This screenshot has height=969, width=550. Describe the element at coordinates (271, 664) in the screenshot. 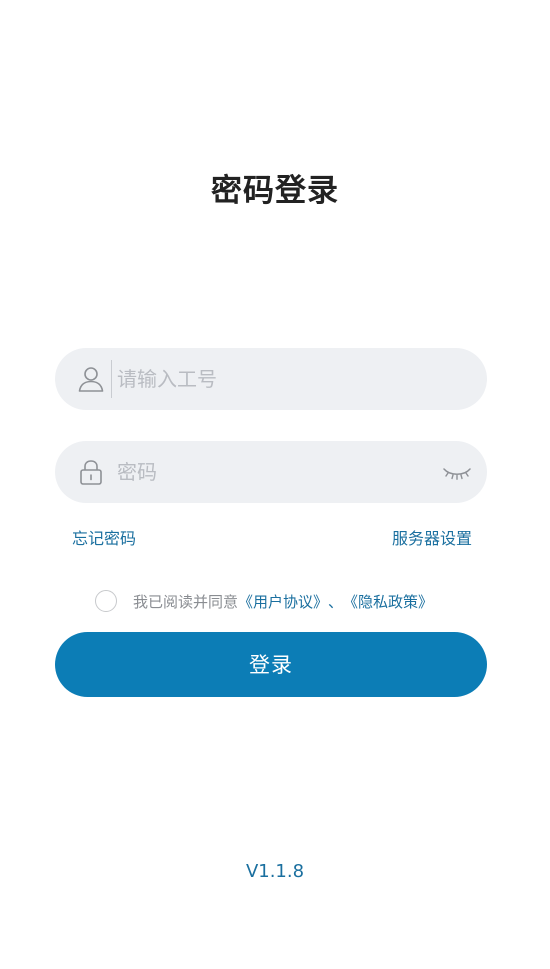

I see `login-button: 登录` at that location.